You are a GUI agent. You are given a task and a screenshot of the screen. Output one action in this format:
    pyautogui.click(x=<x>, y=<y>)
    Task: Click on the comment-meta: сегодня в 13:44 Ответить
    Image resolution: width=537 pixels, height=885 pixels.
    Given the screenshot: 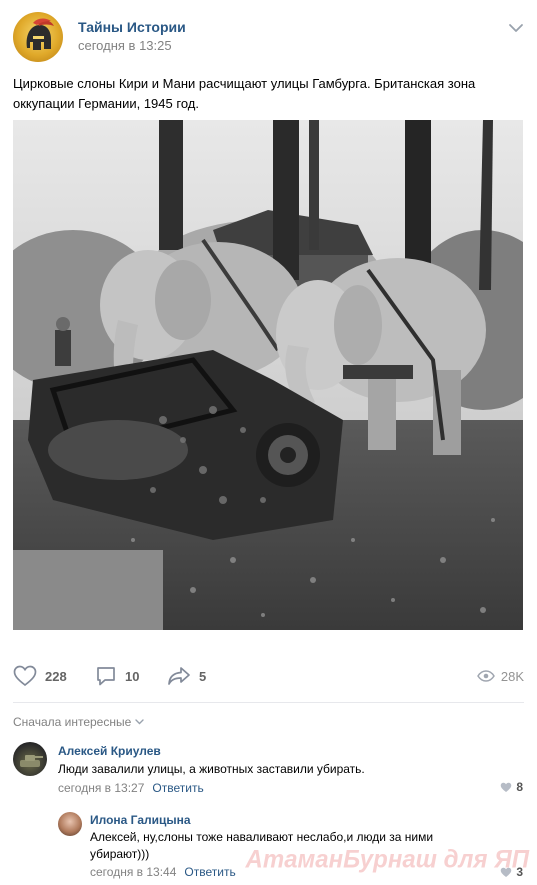 What is the action you would take?
    pyautogui.click(x=163, y=872)
    